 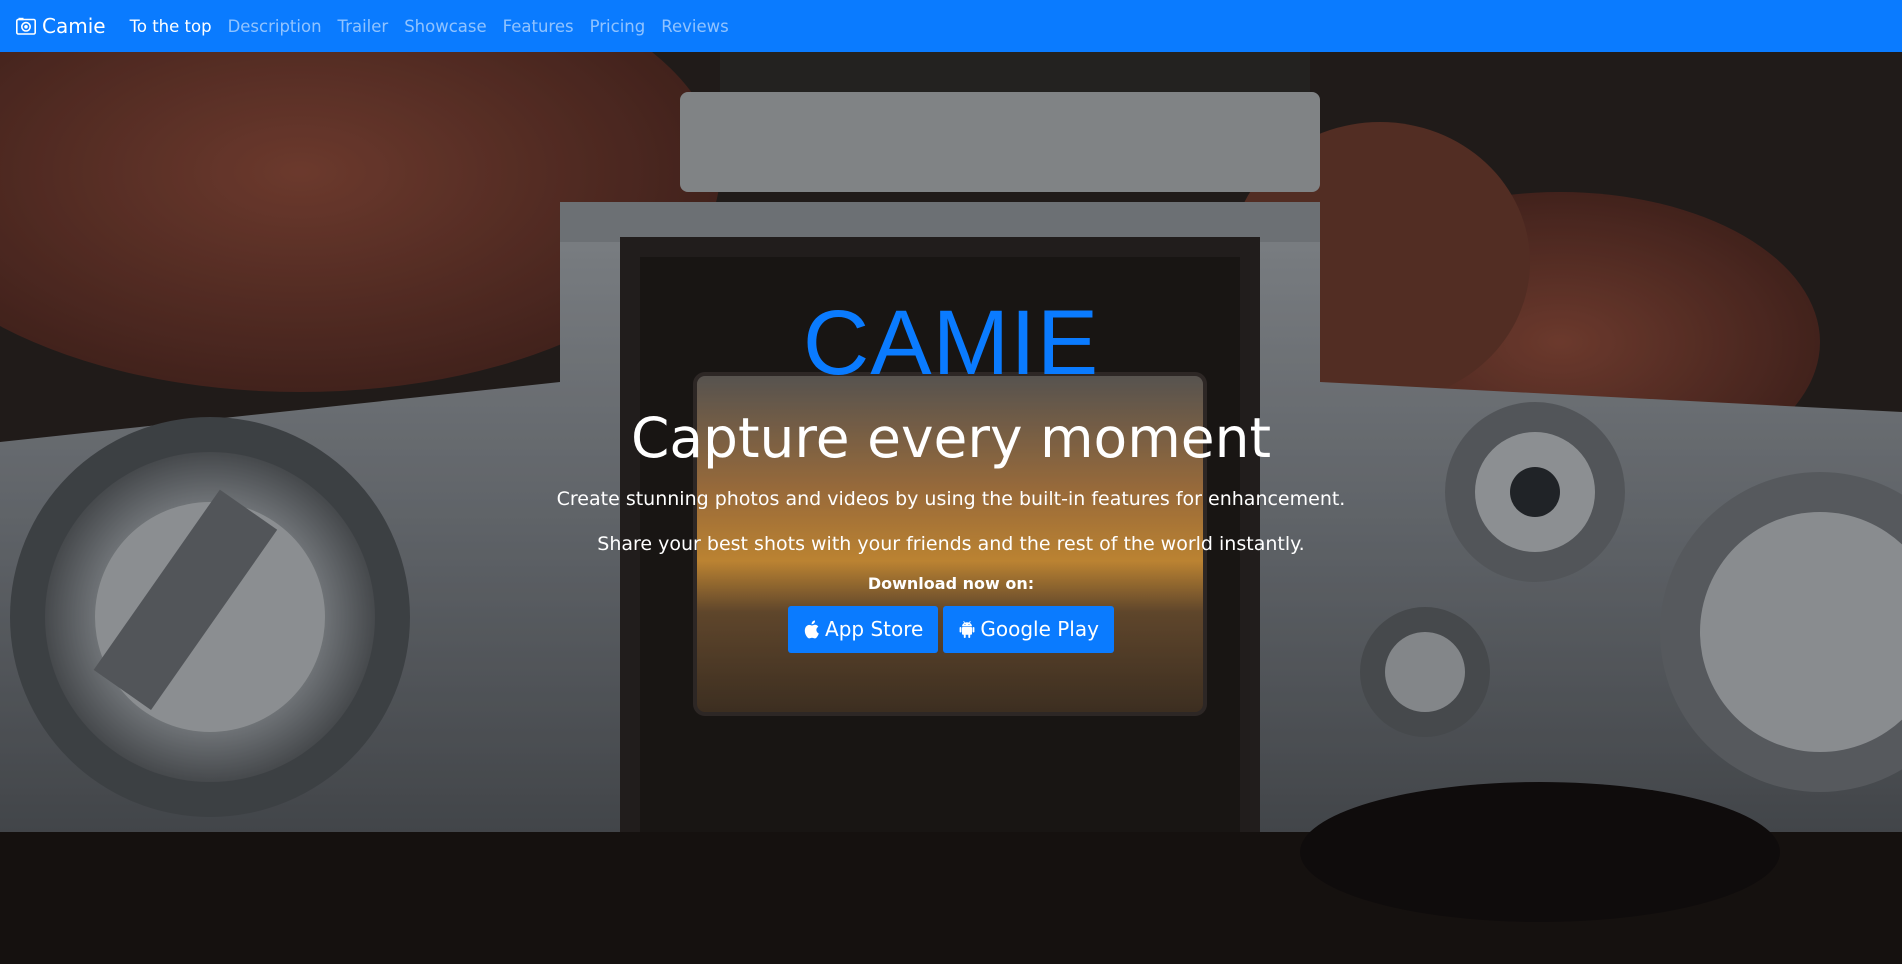 I want to click on download-buttons: App Store Google Play, so click(x=951, y=629).